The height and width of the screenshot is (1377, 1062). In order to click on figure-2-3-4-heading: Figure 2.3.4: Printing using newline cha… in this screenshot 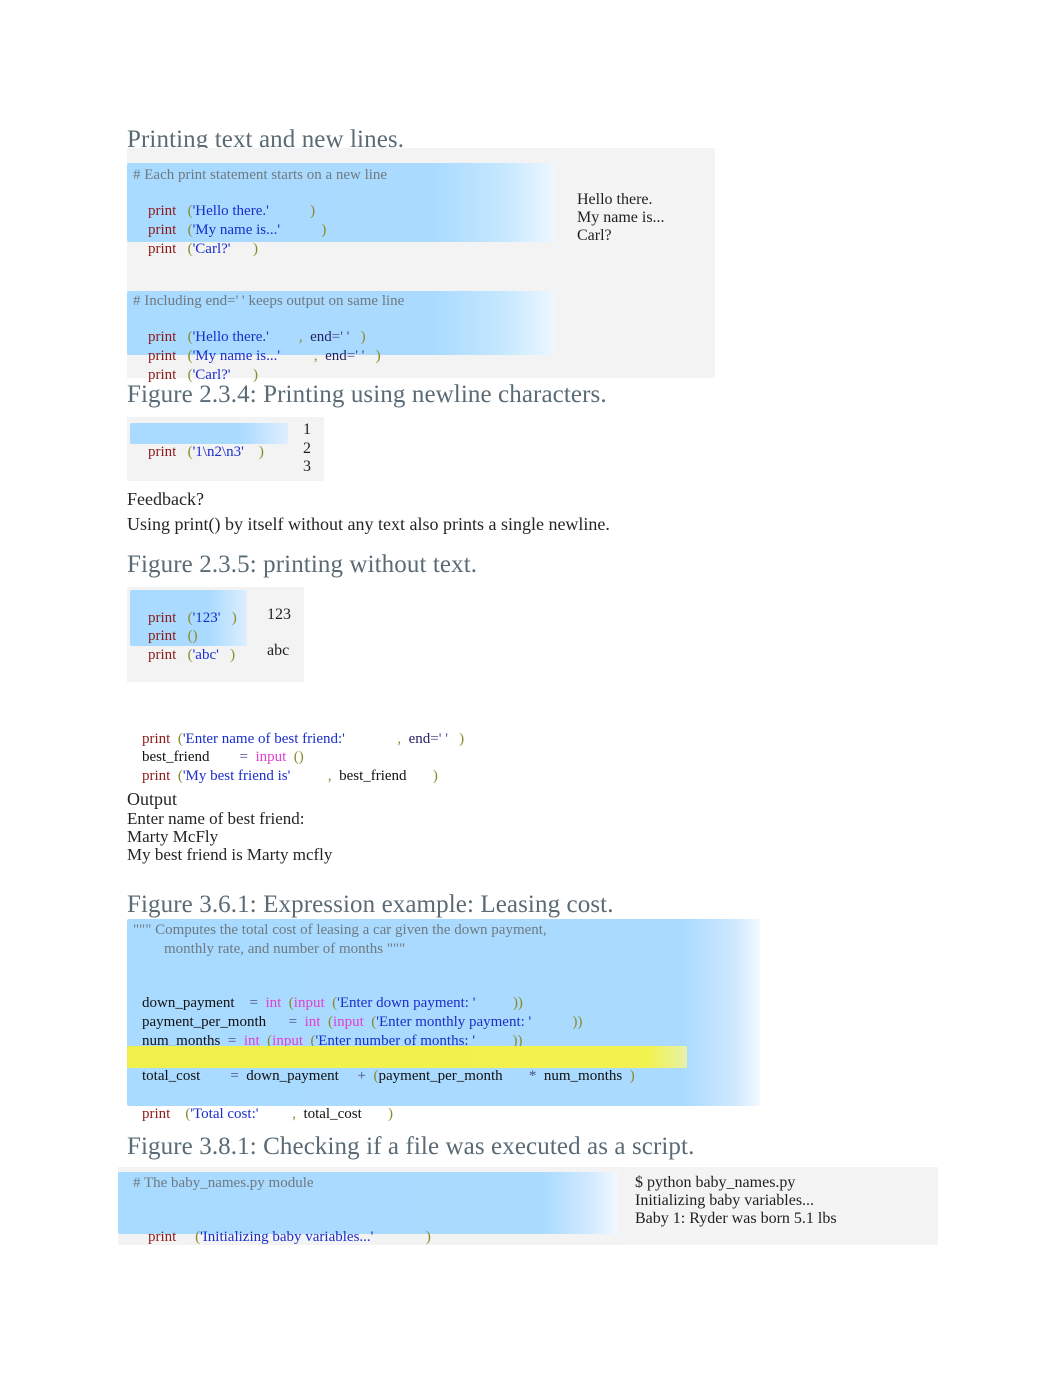, I will do `click(367, 394)`.